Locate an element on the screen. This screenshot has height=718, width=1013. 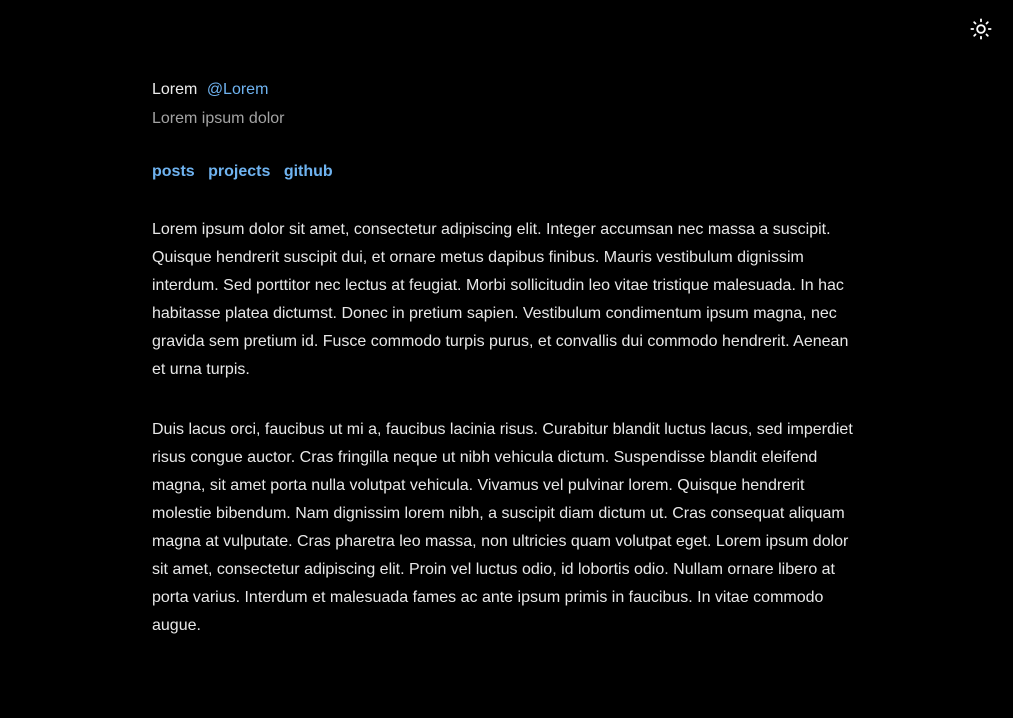
nav-link-github: github is located at coordinates (308, 171).